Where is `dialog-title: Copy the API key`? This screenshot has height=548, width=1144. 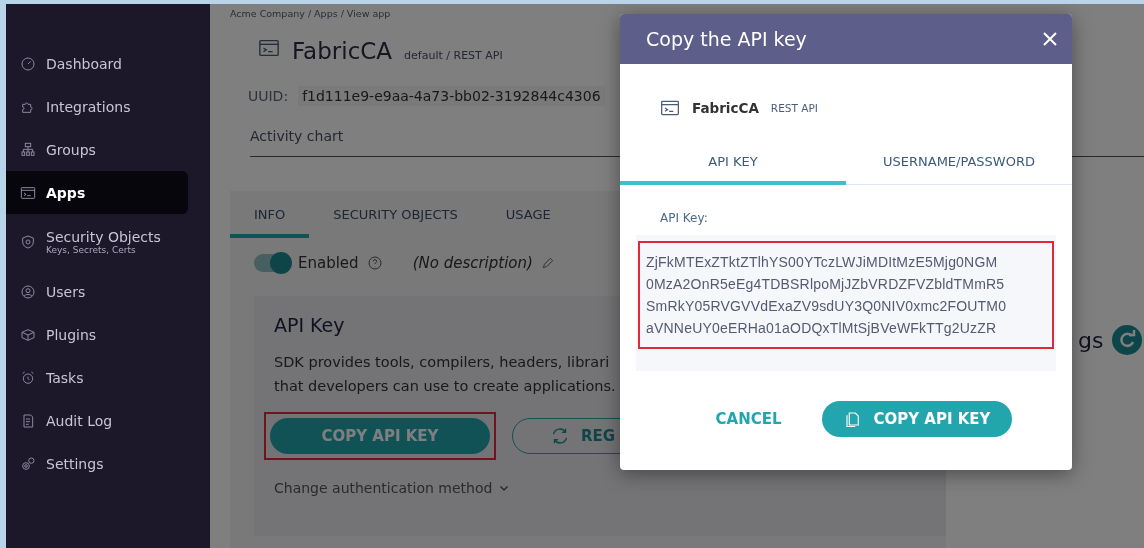 dialog-title: Copy the API key is located at coordinates (726, 39).